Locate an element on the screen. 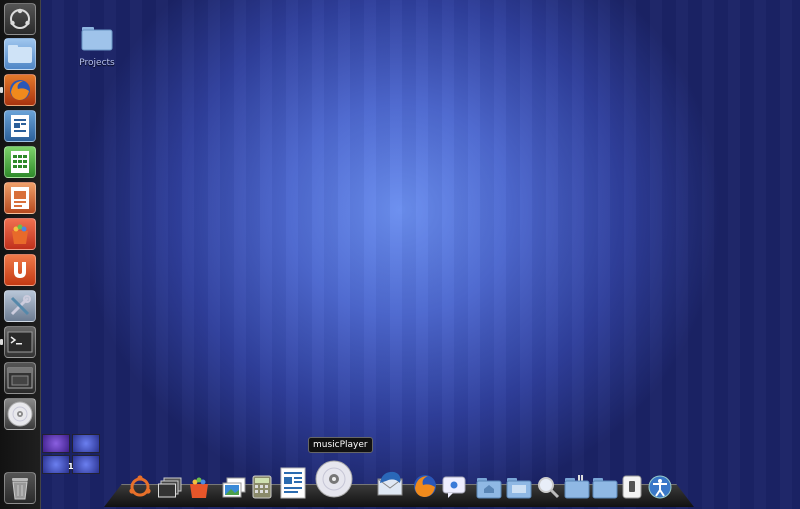 This screenshot has height=509, width=800. music-folder-icon is located at coordinates (577, 487).